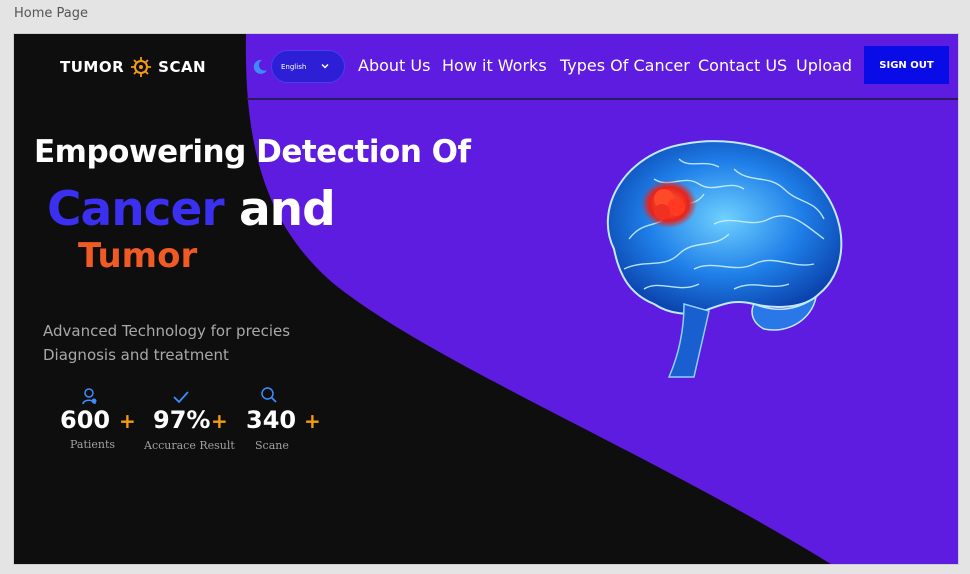 The image size is (970, 574). What do you see at coordinates (287, 209) in the screenshot?
I see `hero-connector-word: and` at bounding box center [287, 209].